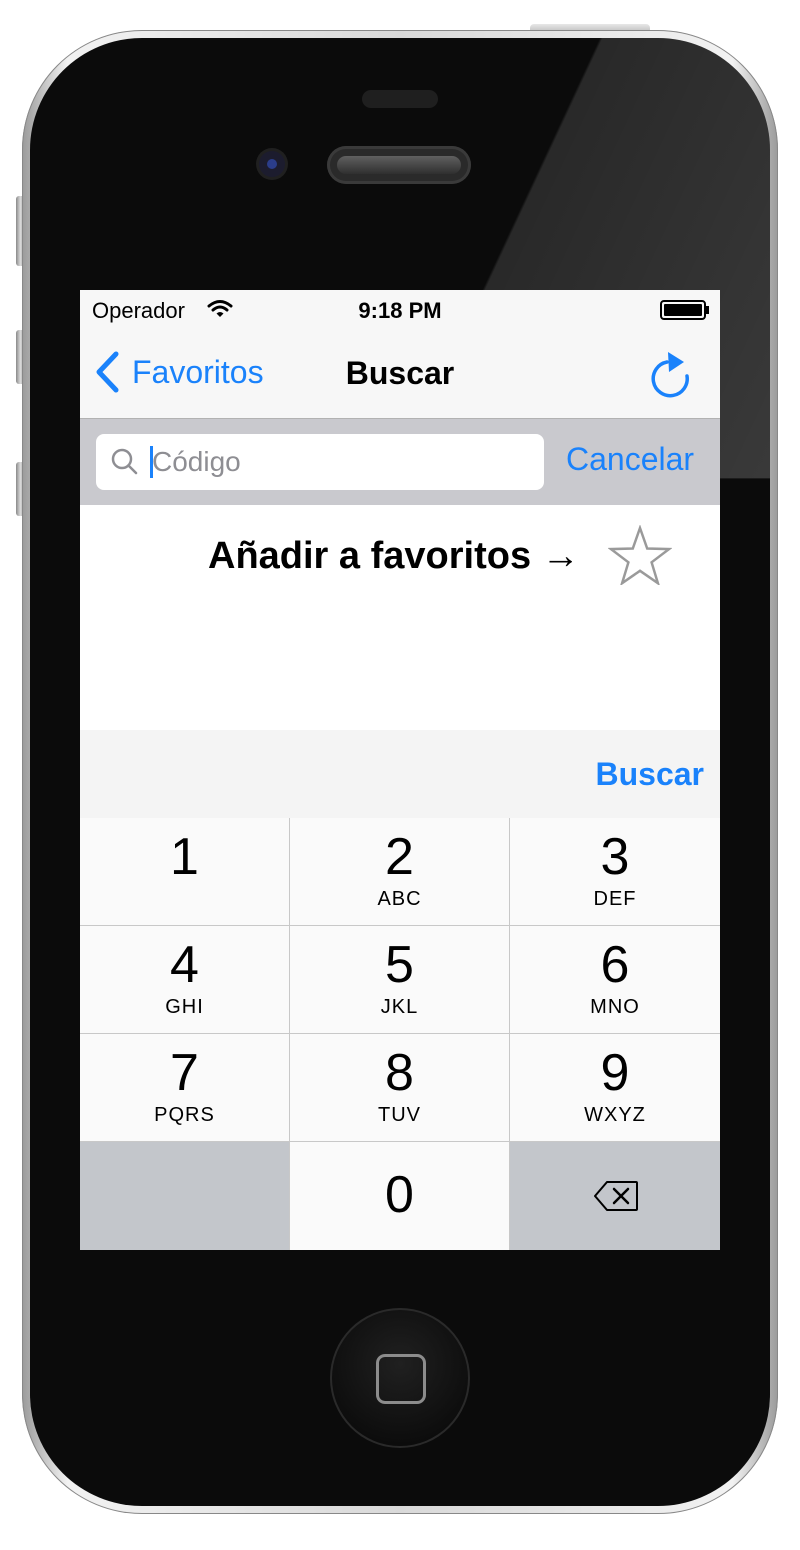 This screenshot has width=800, height=1550. I want to click on key-digit: 8, so click(399, 1073).